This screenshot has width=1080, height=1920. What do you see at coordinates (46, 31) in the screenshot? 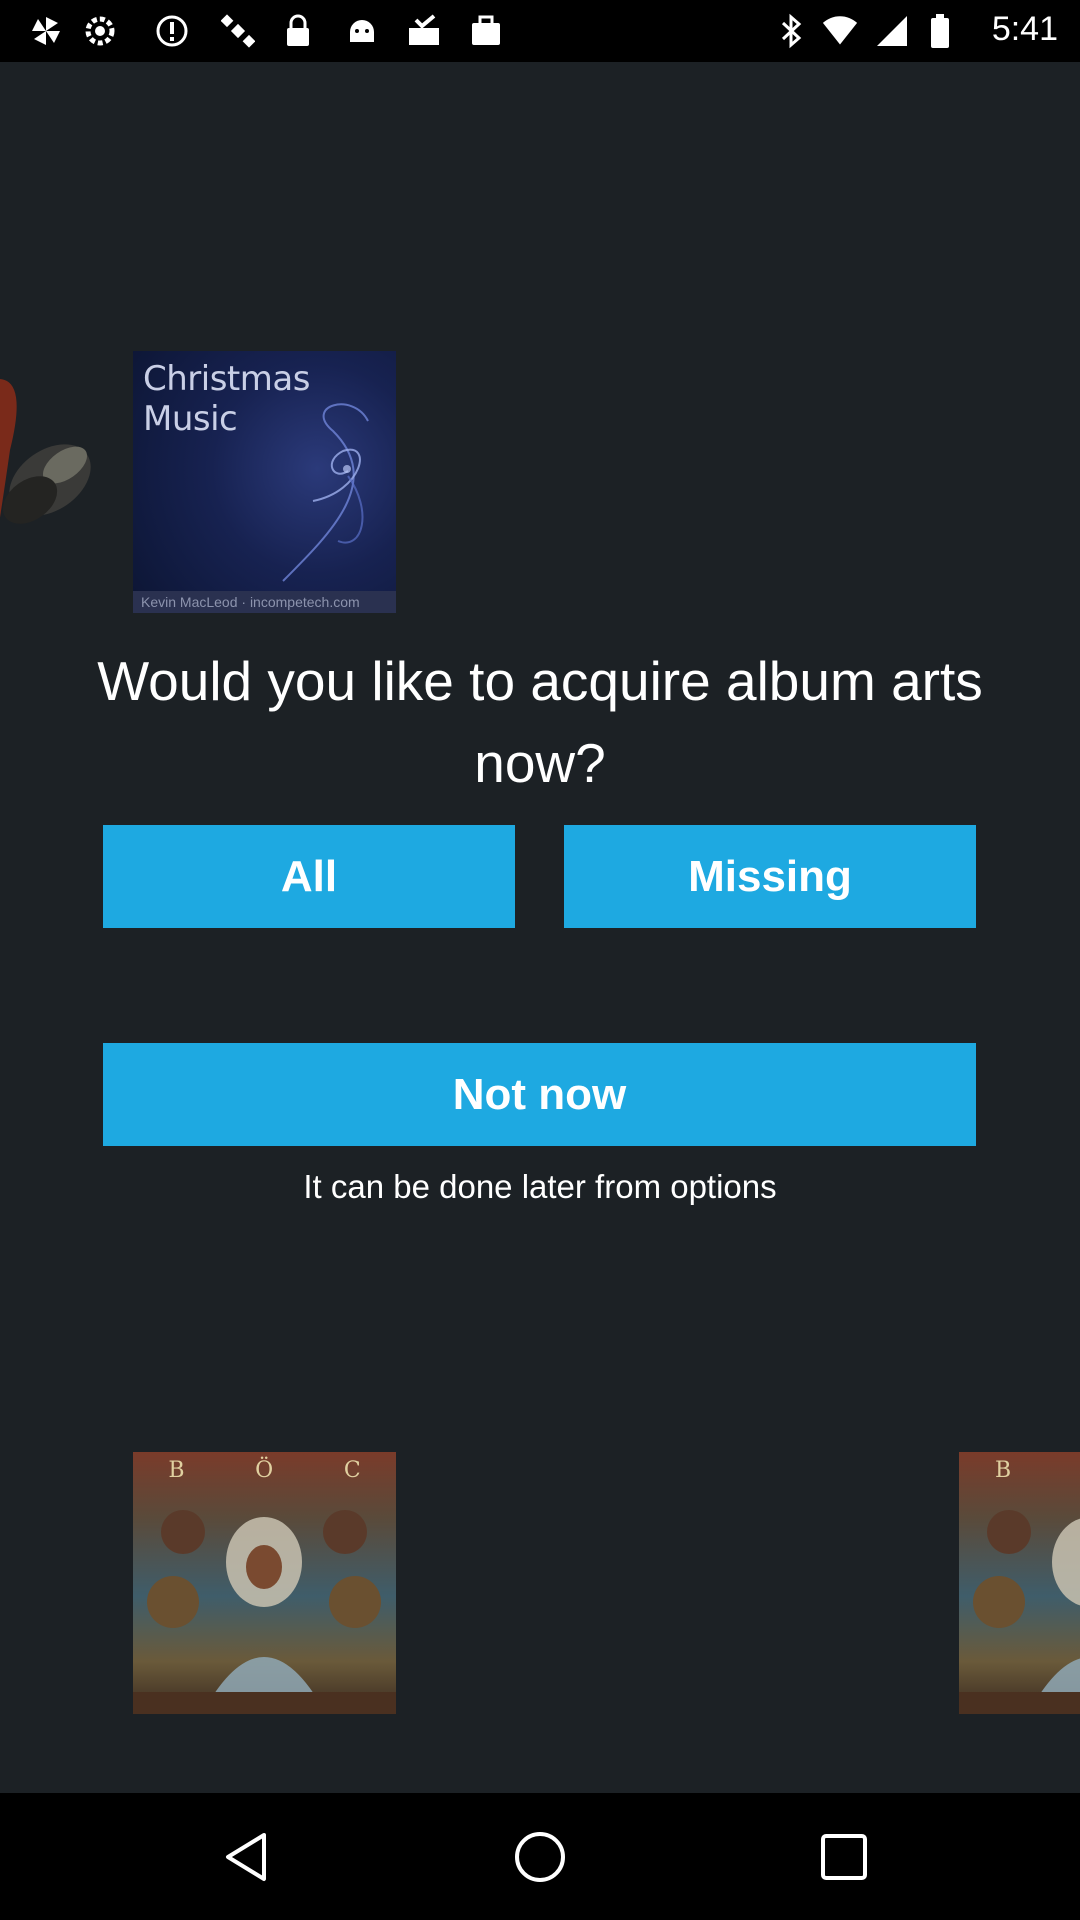
I see `pinwheel-icon` at bounding box center [46, 31].